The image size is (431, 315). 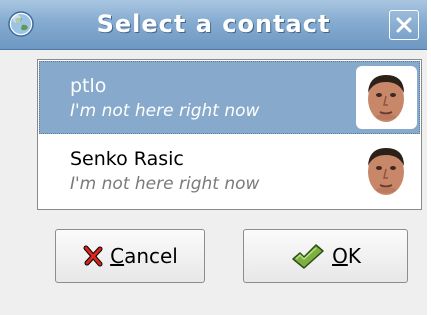 What do you see at coordinates (117, 256) in the screenshot?
I see `cancel-mnemonic: C` at bounding box center [117, 256].